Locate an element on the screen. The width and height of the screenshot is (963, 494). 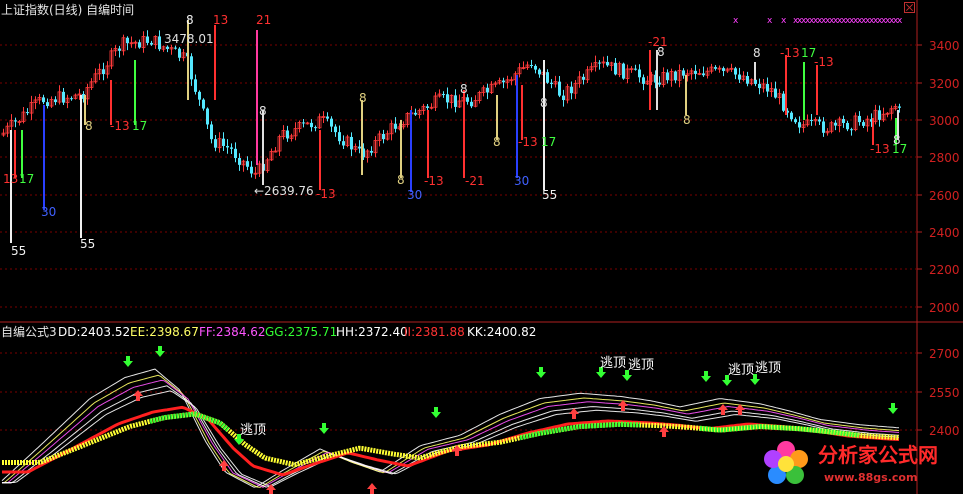
price-tick: 3400 is located at coordinates (944, 46).